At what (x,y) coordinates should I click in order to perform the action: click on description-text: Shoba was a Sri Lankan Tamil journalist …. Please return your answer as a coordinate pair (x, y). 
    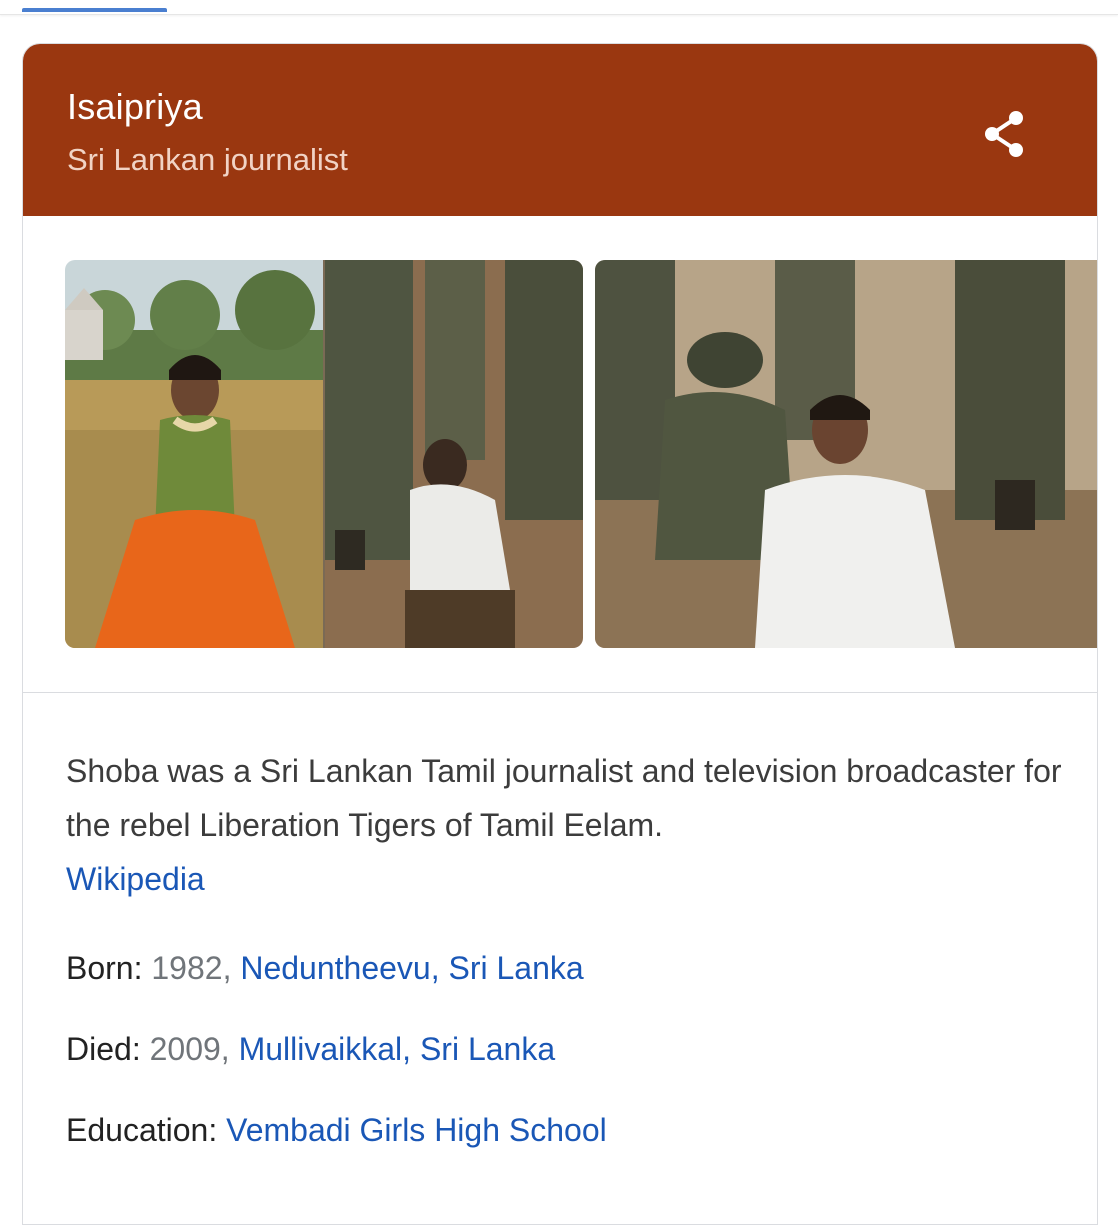
    Looking at the image, I should click on (564, 798).